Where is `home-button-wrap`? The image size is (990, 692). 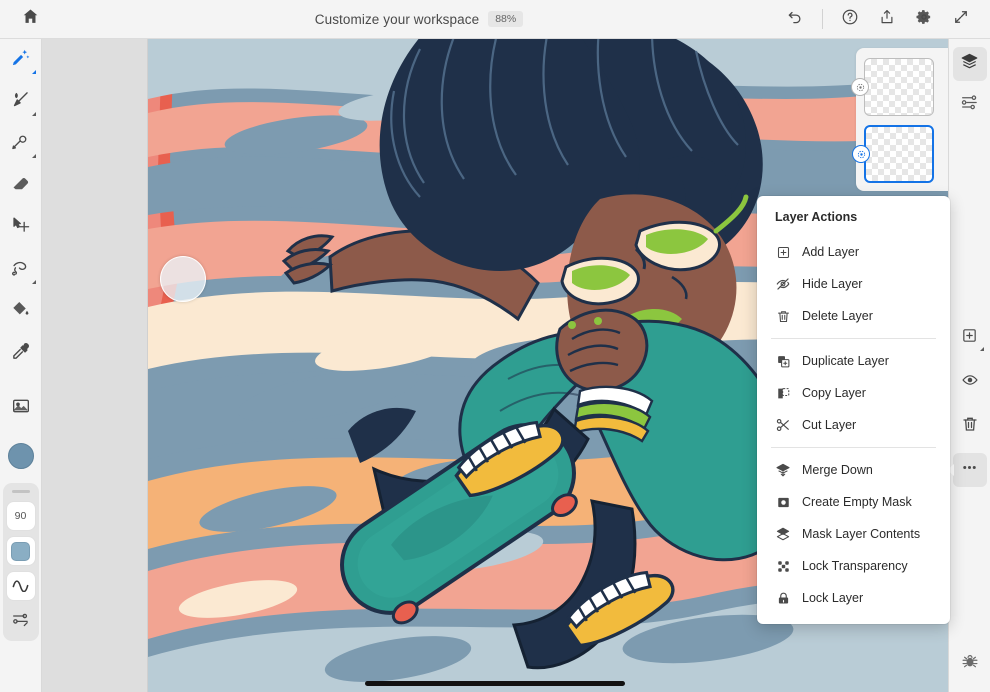 home-button-wrap is located at coordinates (30, 19).